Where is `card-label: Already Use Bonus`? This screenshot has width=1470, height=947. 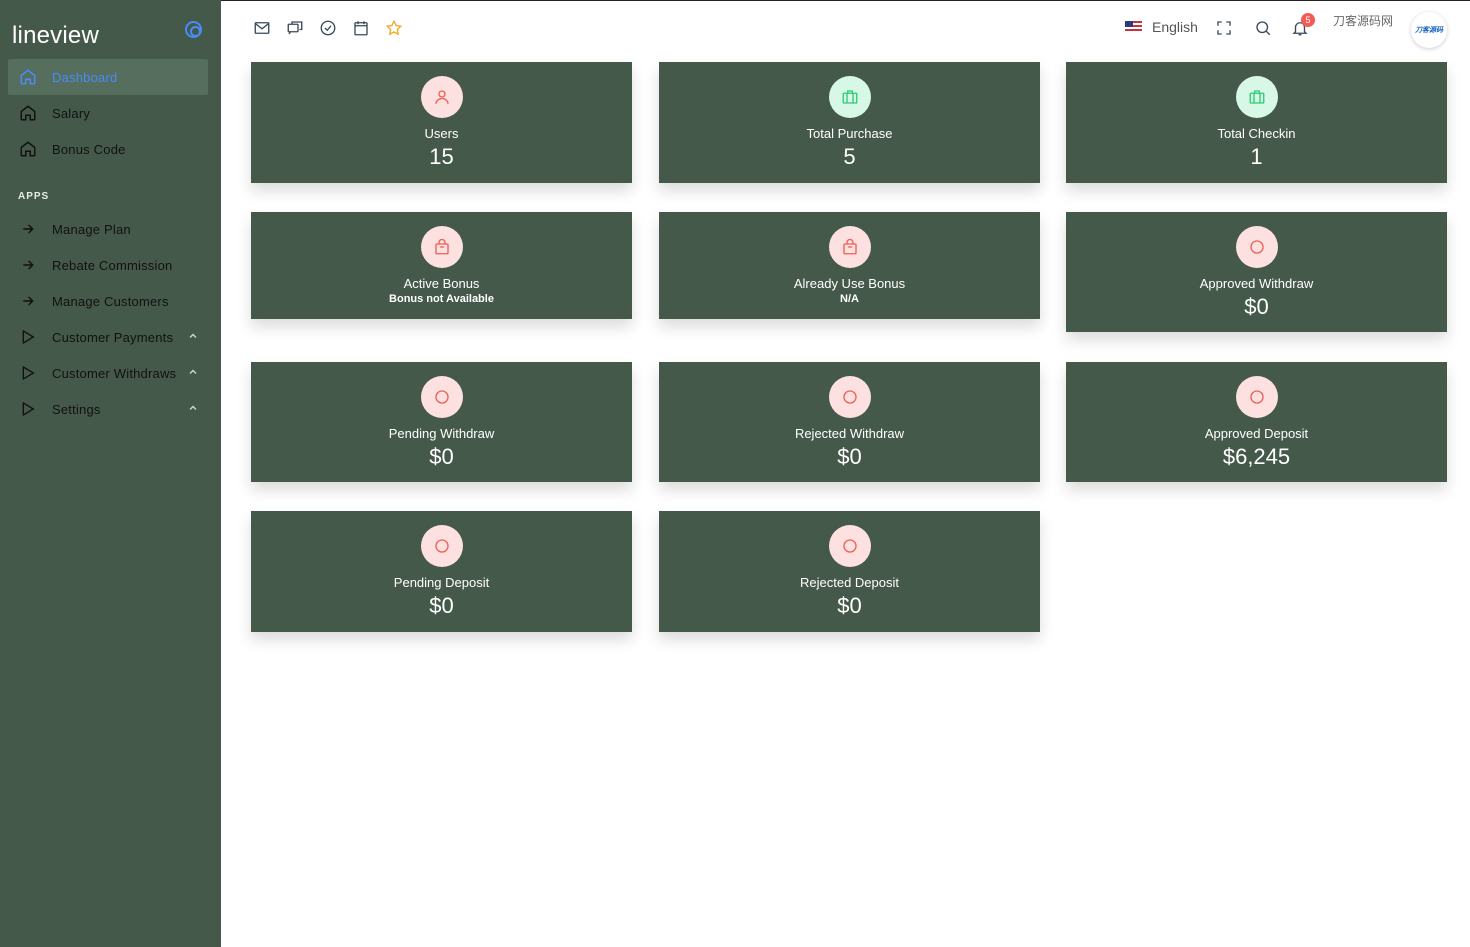 card-label: Already Use Bonus is located at coordinates (849, 283).